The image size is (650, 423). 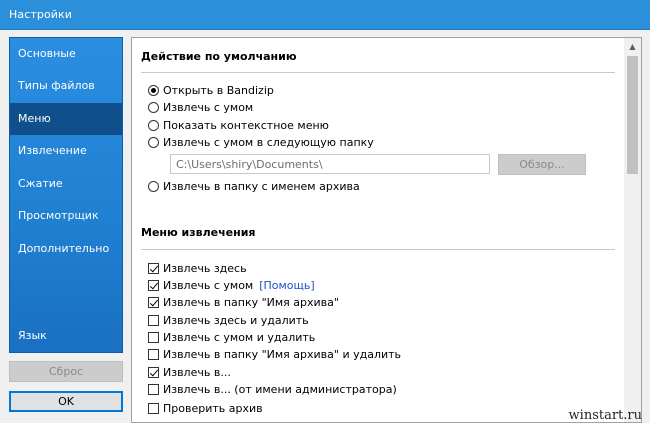 What do you see at coordinates (66, 371) in the screenshot?
I see `reset-button: Сброс` at bounding box center [66, 371].